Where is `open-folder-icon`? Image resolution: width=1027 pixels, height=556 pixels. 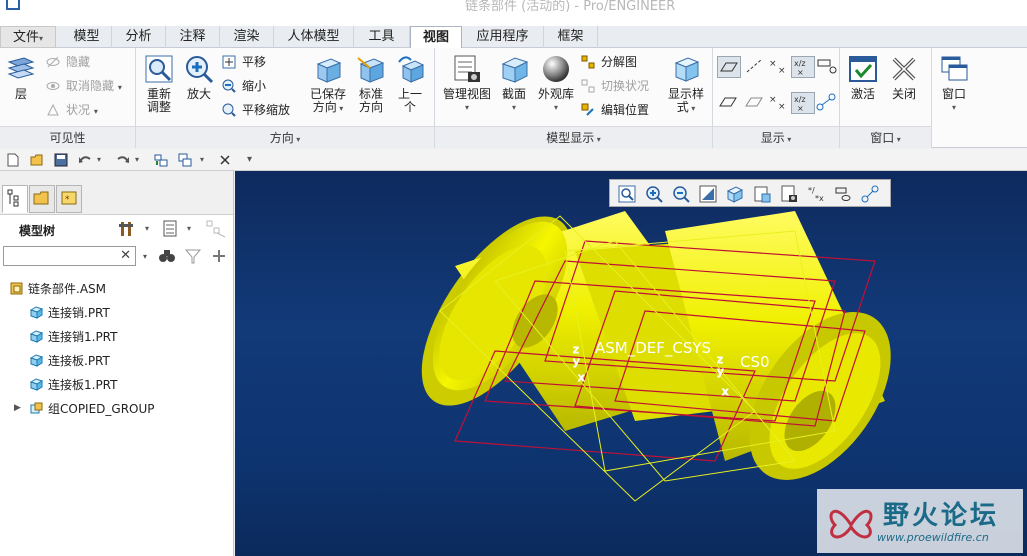
open-folder-icon is located at coordinates (37, 160).